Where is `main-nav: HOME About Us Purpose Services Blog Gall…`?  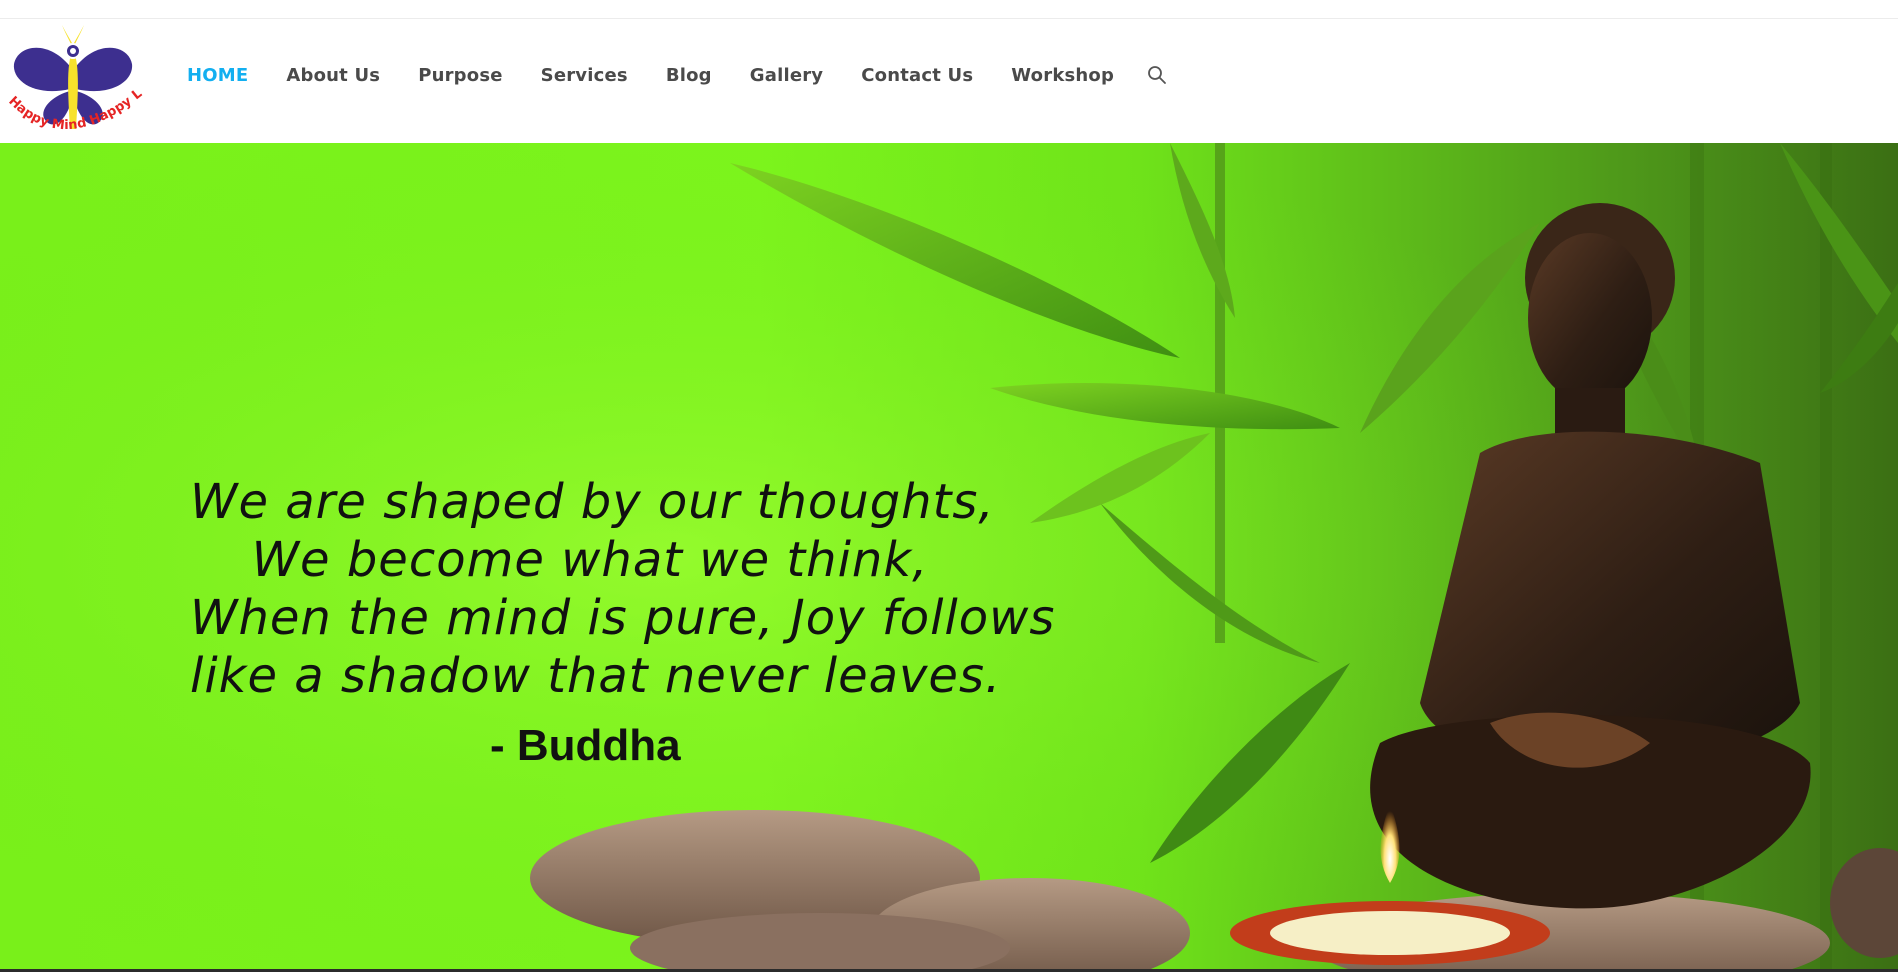
main-nav: HOME About Us Purpose Services Blog Gall… is located at coordinates (674, 75).